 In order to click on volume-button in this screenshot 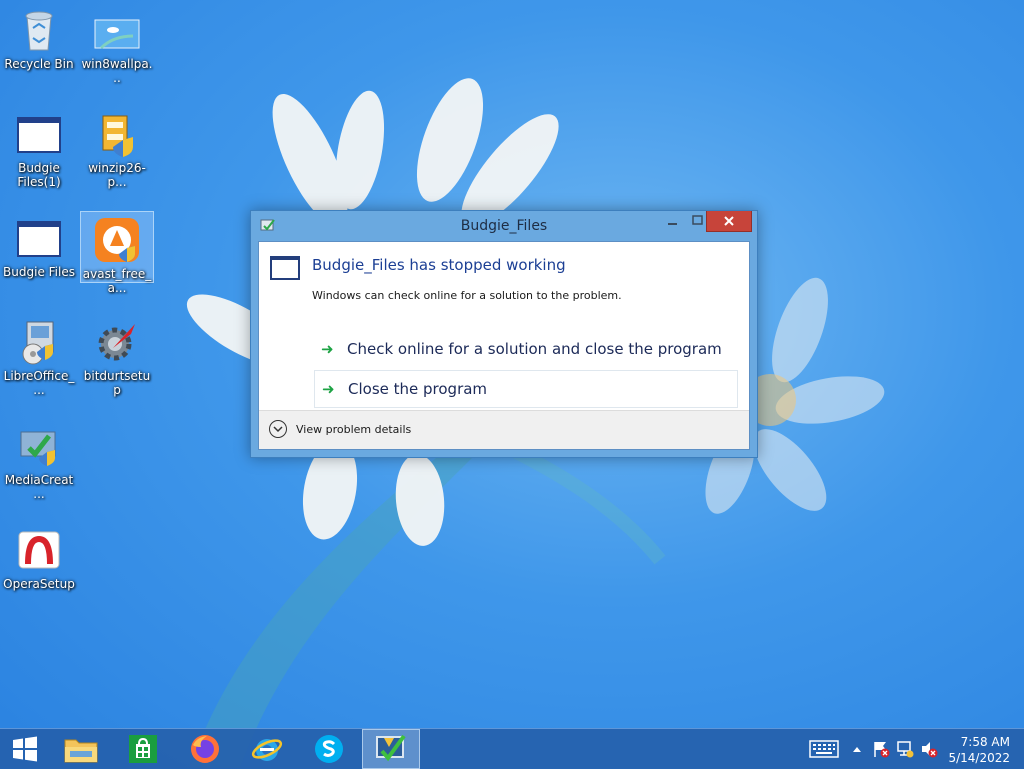, I will do `click(929, 749)`.